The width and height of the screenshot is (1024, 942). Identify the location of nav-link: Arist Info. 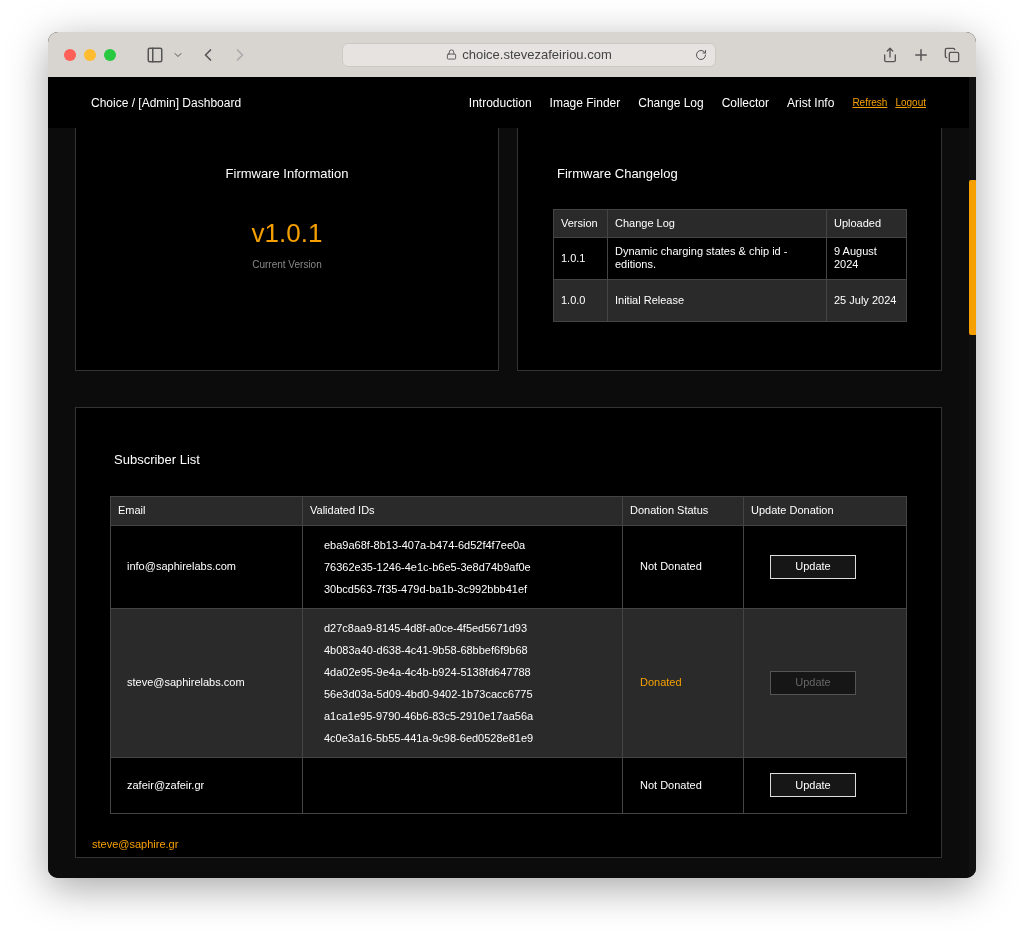
(811, 102).